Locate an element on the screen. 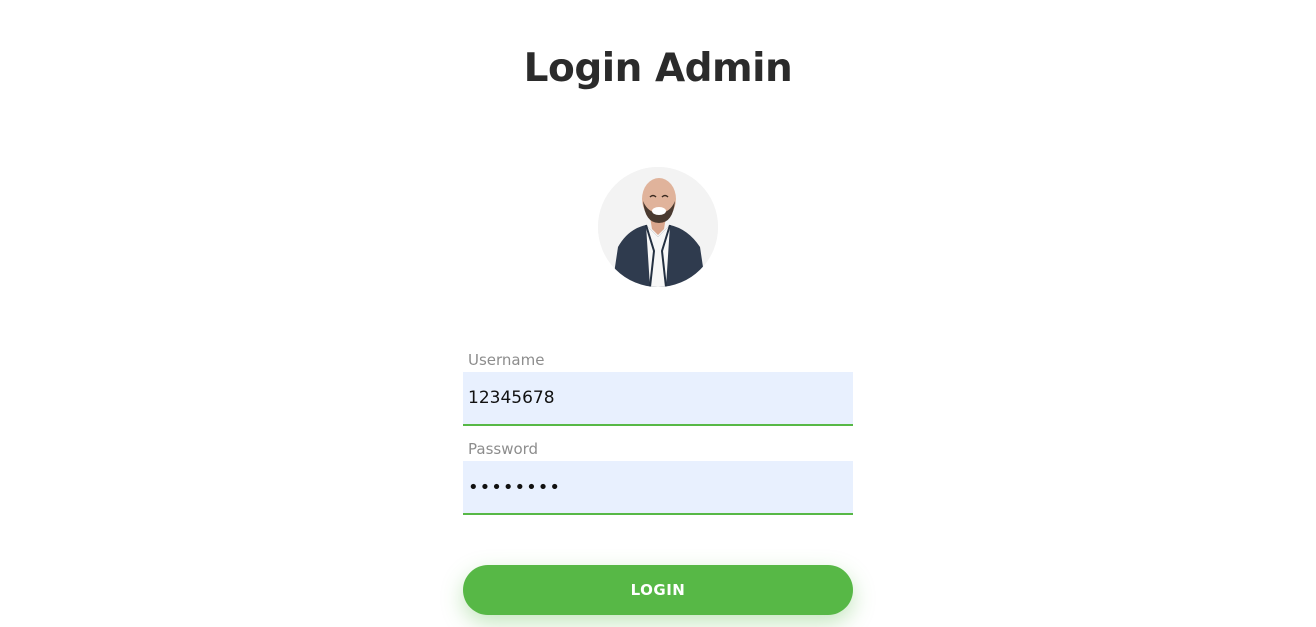 Image resolution: width=1316 pixels, height=627 pixels. username-input is located at coordinates (658, 399).